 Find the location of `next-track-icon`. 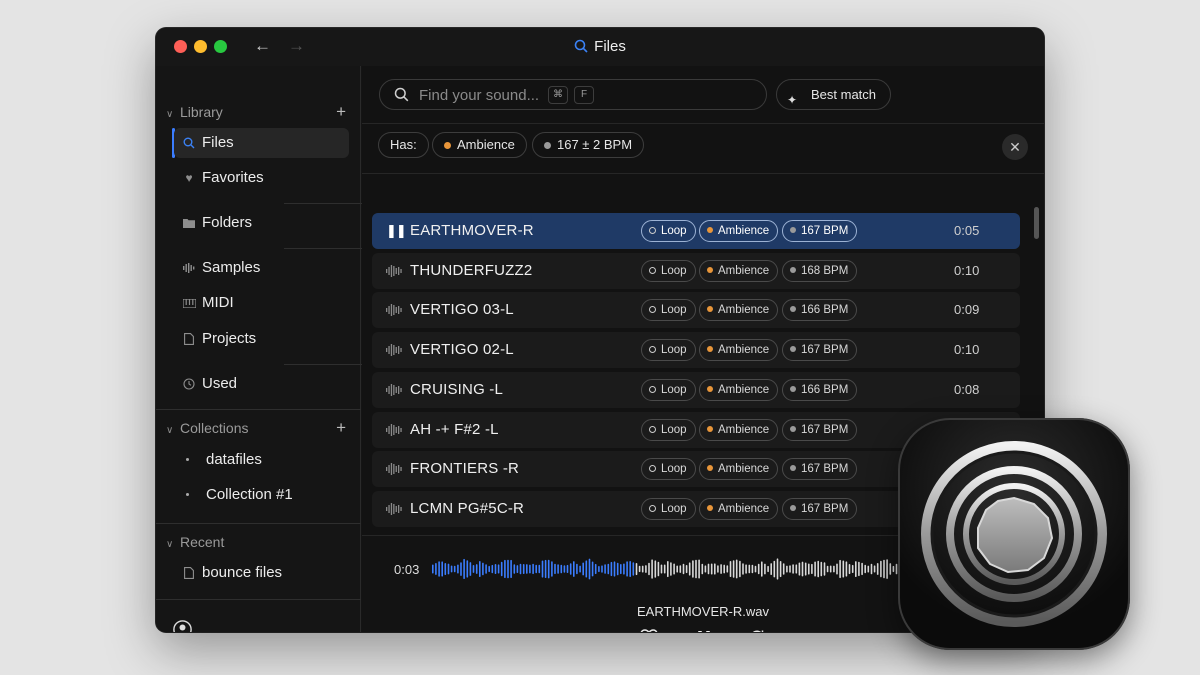

next-track-icon is located at coordinates (731, 631).